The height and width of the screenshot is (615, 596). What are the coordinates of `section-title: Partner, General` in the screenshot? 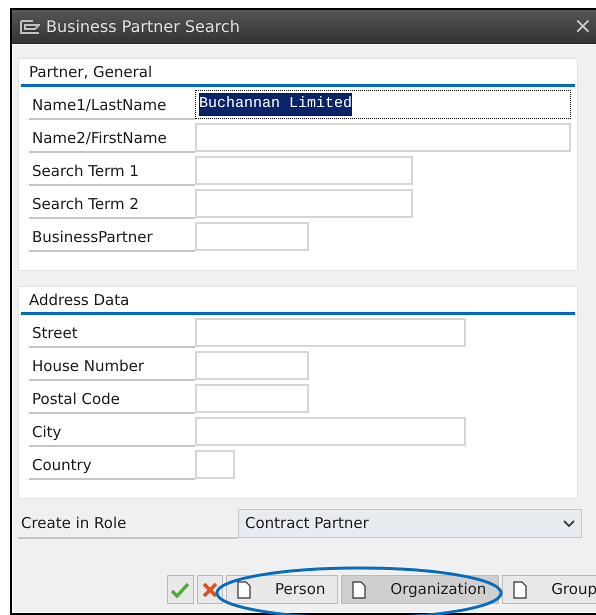 It's located at (90, 72).